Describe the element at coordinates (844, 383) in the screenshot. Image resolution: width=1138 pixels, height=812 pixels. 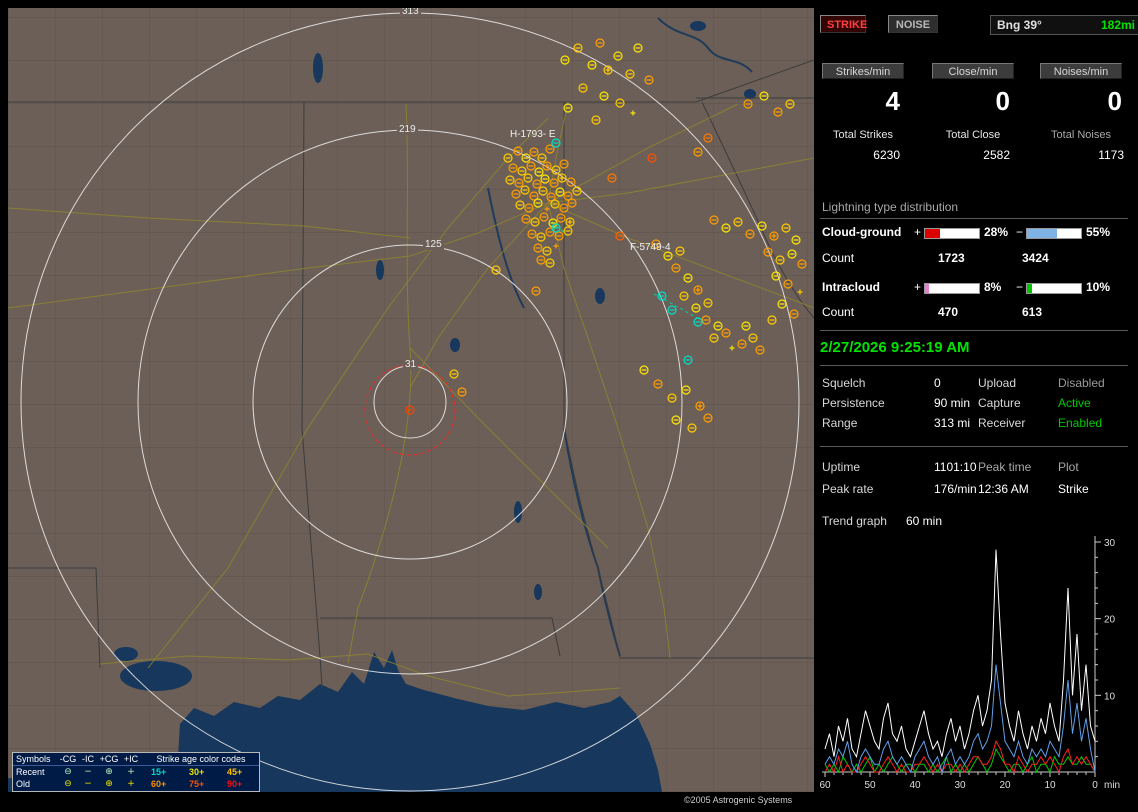
I see `squelch-label: Squelch` at that location.